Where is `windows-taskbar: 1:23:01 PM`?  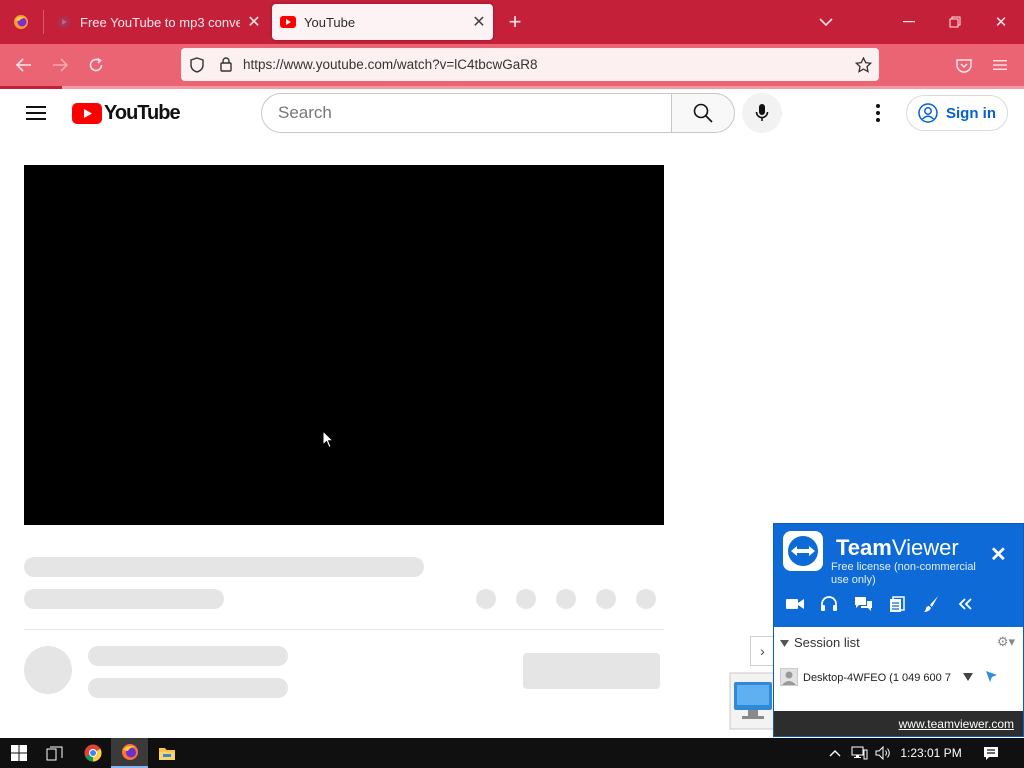 windows-taskbar: 1:23:01 PM is located at coordinates (512, 753).